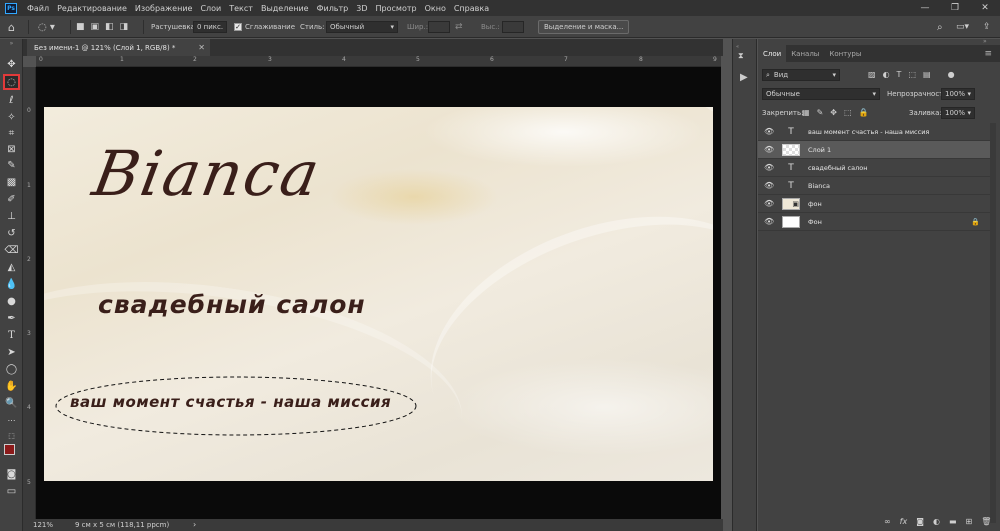  Describe the element at coordinates (11, 474) in the screenshot. I see `quick-mask-icon: ◙` at that location.